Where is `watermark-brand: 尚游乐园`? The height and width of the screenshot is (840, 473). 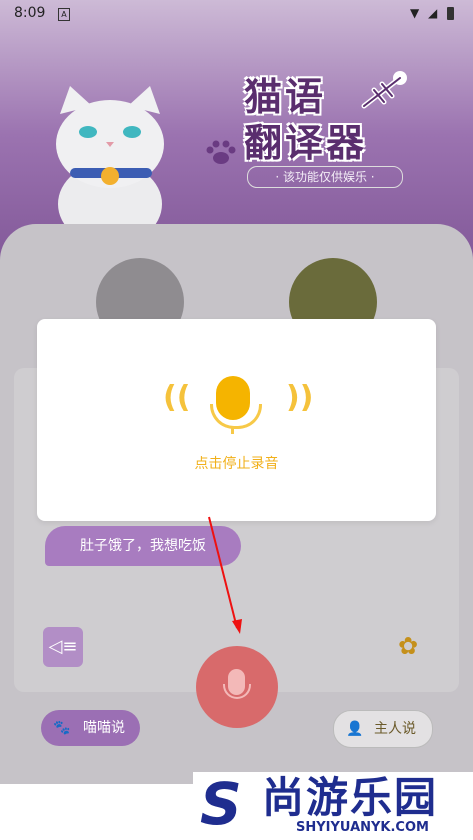 watermark-brand: 尚游乐园 is located at coordinates (350, 797).